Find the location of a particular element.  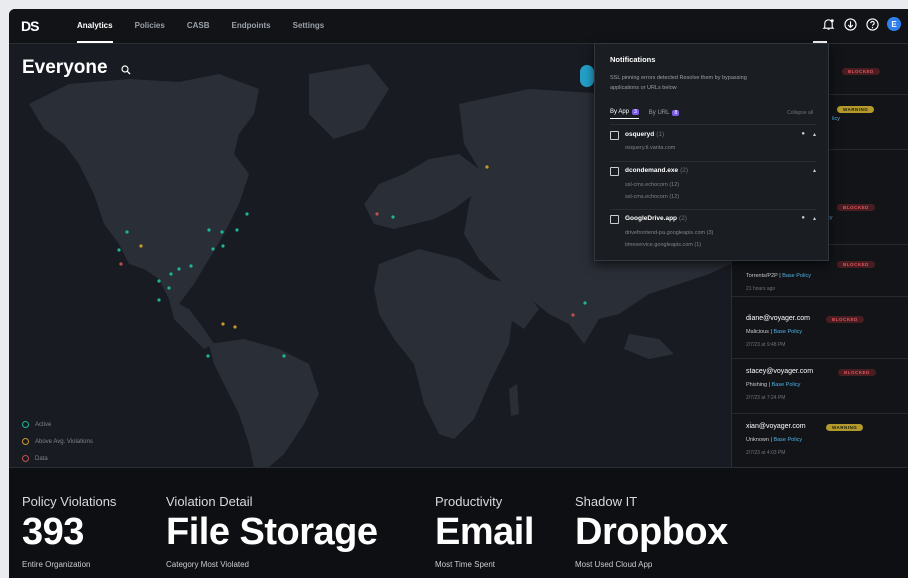

feed-category: Unknown is located at coordinates (757, 440).